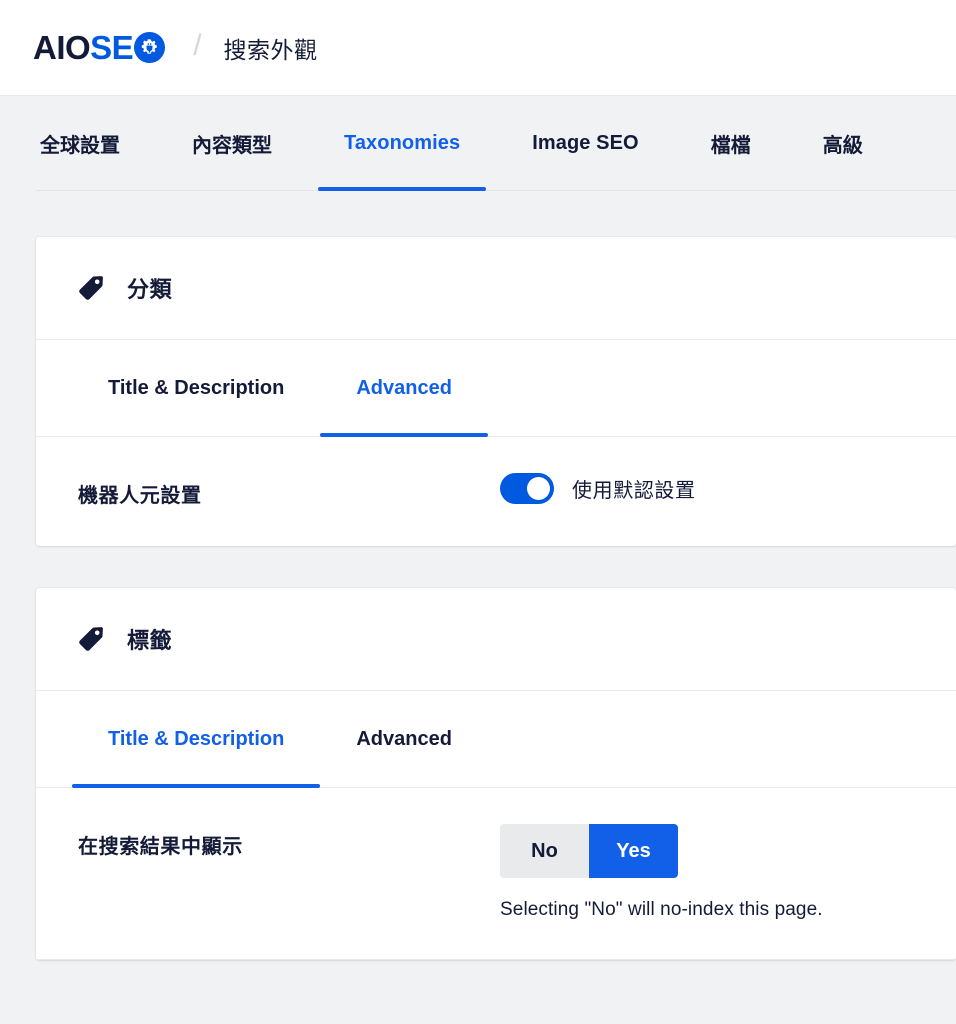 The height and width of the screenshot is (1024, 956). I want to click on card-title: 分類, so click(150, 289).